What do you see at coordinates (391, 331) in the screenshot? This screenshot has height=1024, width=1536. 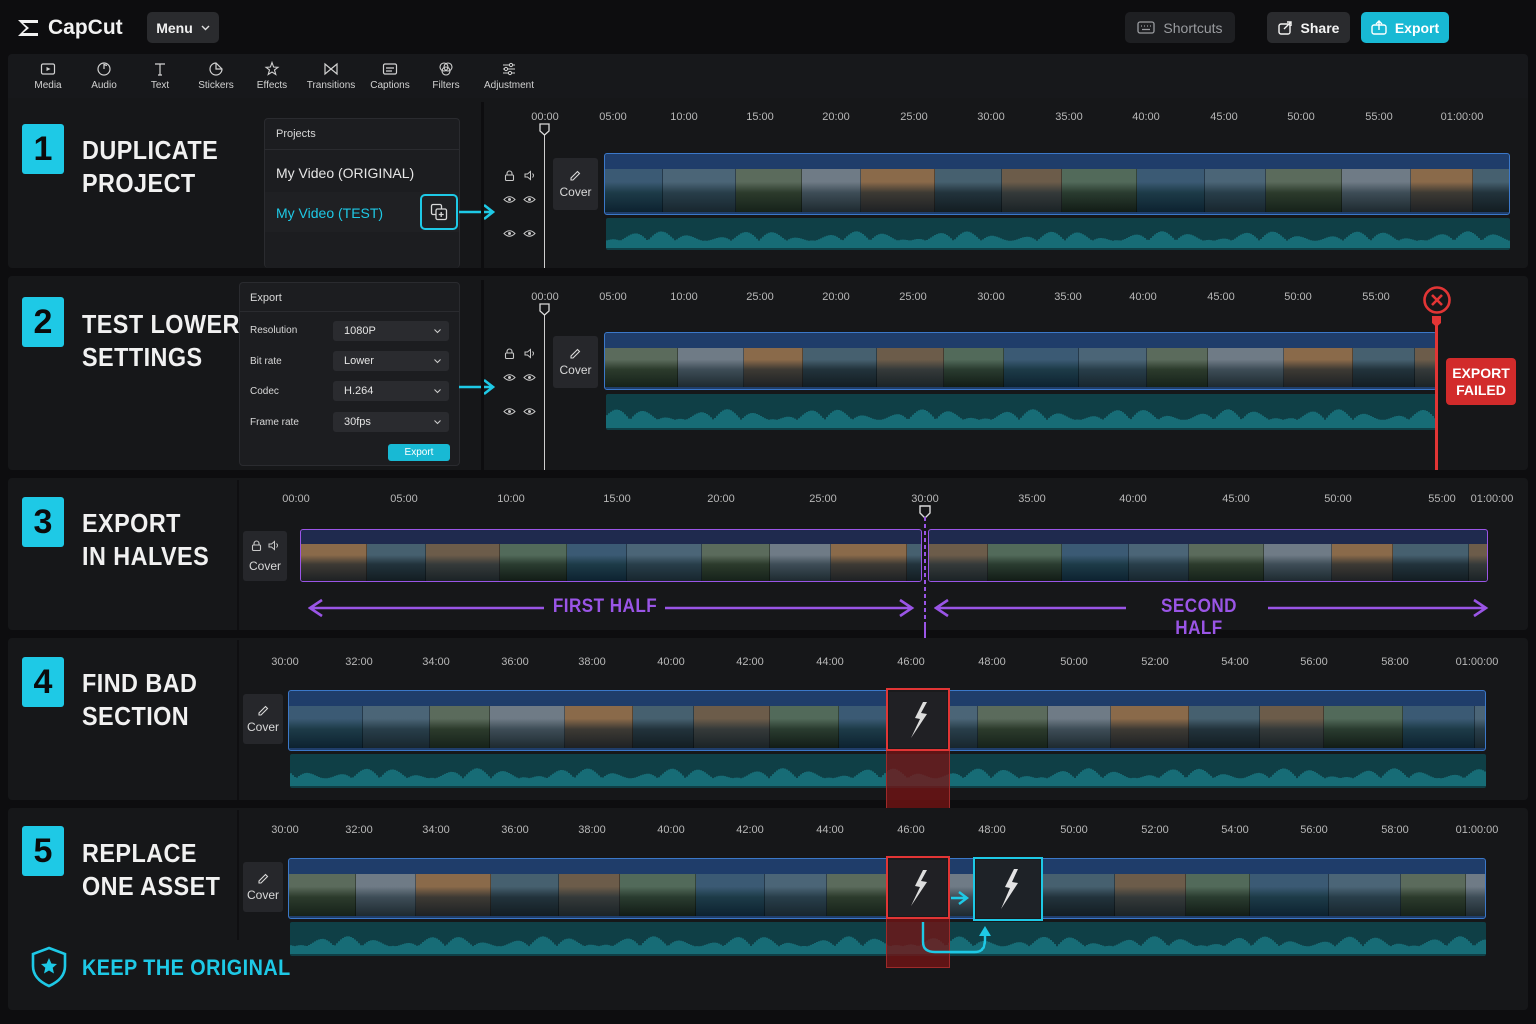 I see `resolution-select: 1080P` at bounding box center [391, 331].